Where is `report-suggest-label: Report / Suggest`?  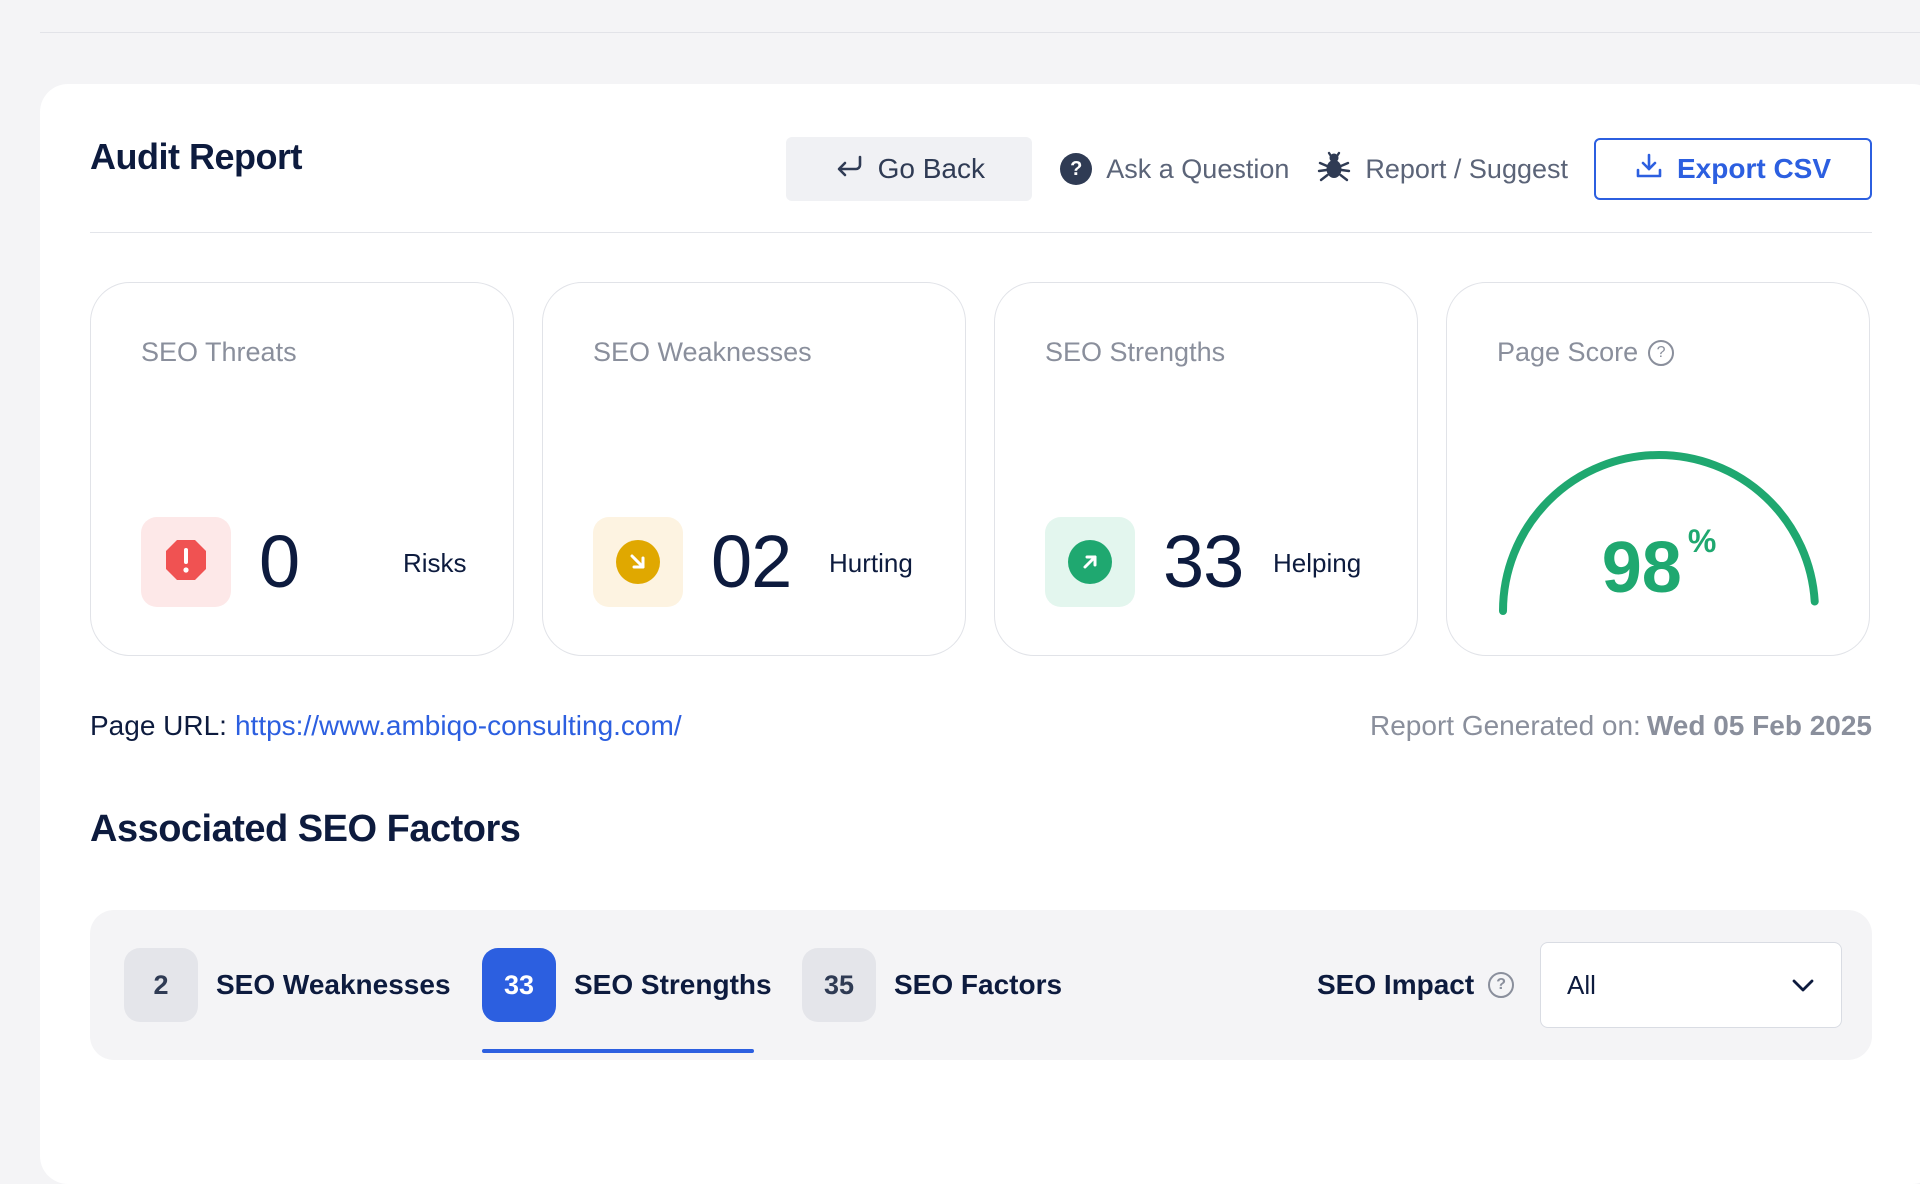
report-suggest-label: Report / Suggest is located at coordinates (1466, 168).